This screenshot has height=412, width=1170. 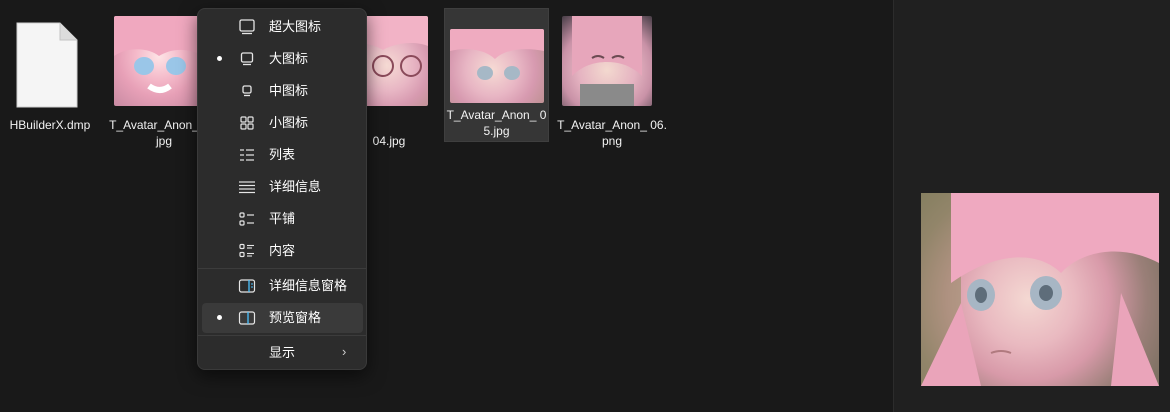 What do you see at coordinates (247, 123) in the screenshot?
I see `small-icons-icon` at bounding box center [247, 123].